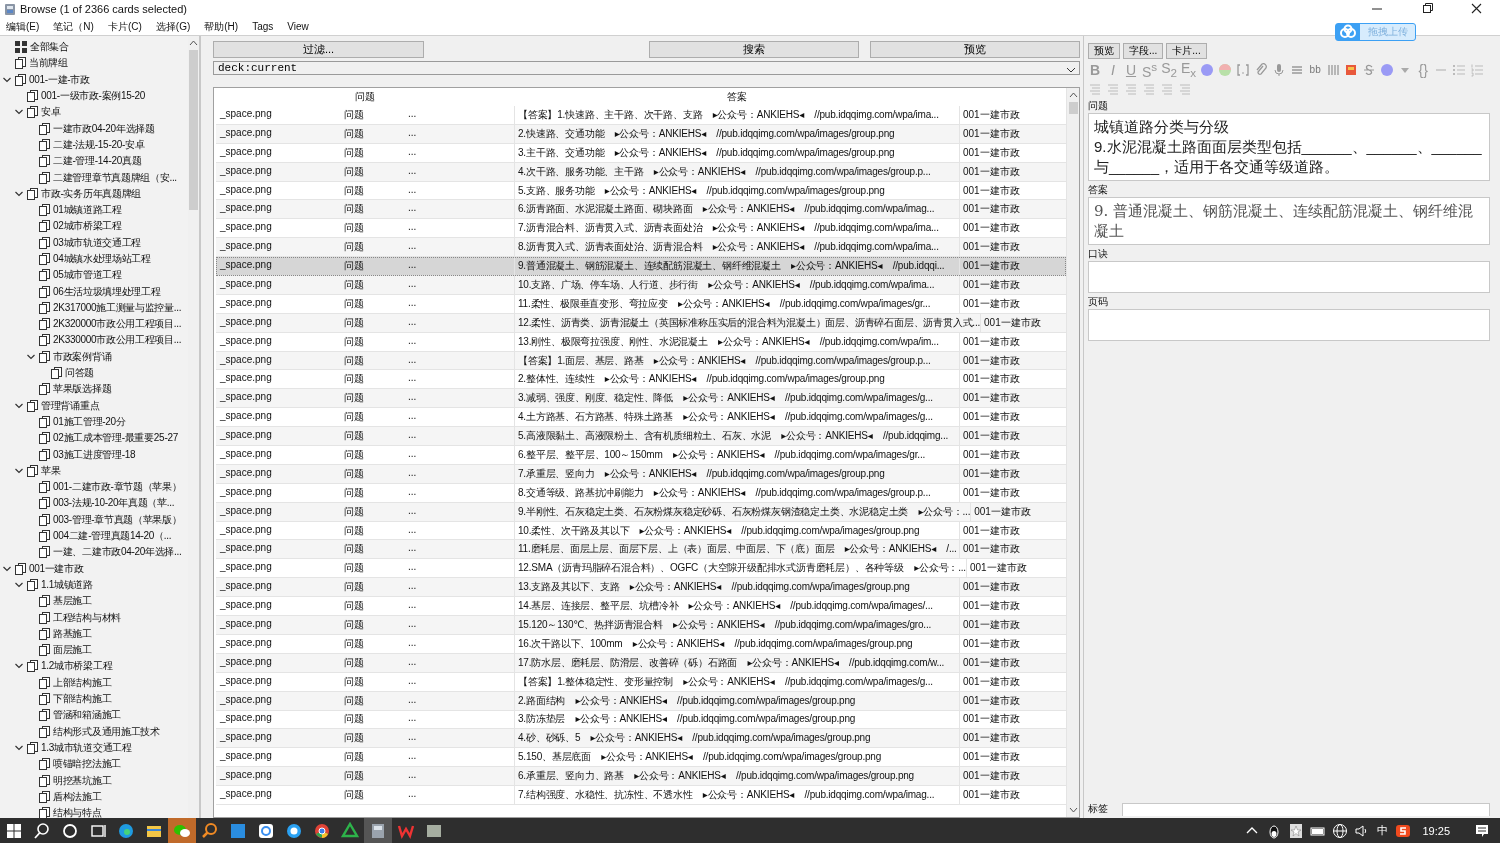 This screenshot has height=843, width=1500. I want to click on sidebar-item: 二建-管理-14-20真题, so click(94, 161).